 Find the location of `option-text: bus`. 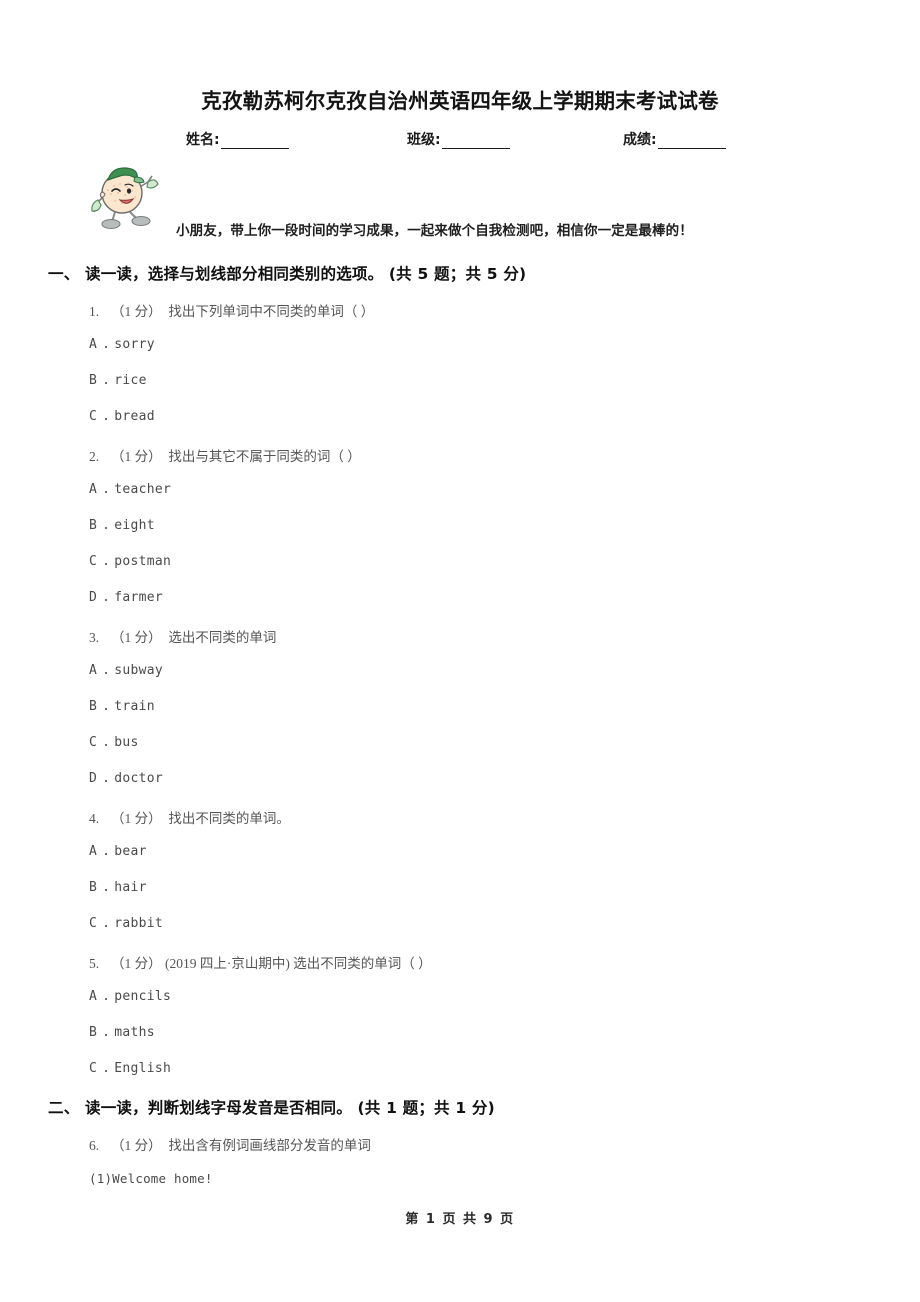

option-text: bus is located at coordinates (126, 742).